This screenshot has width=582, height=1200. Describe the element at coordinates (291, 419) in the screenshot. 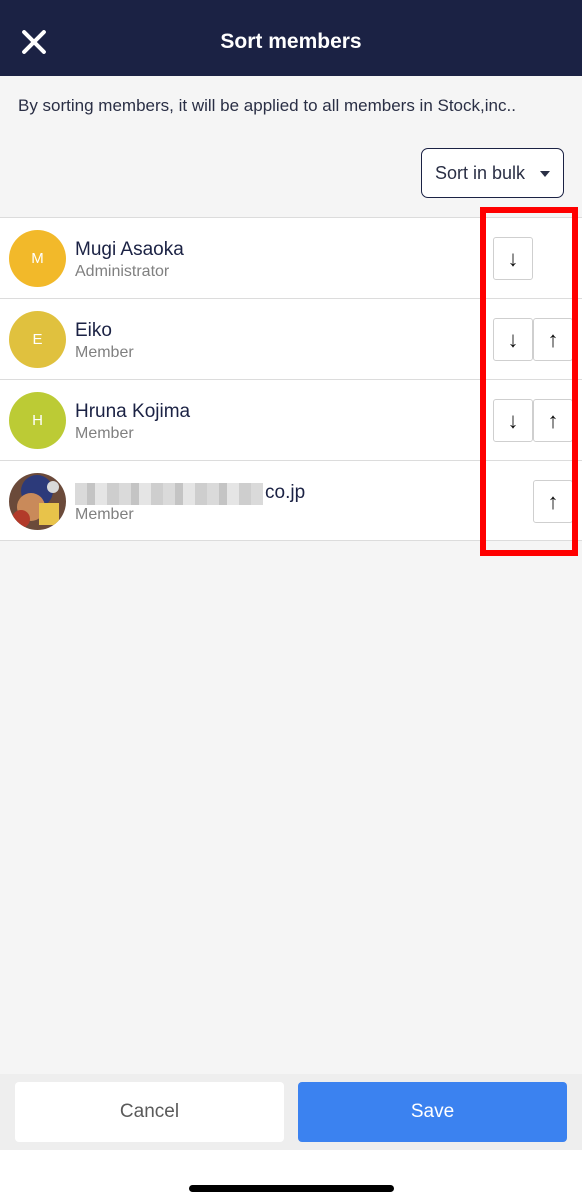

I see `member-row: H Hruna Kojima Member ↓ ↑` at that location.